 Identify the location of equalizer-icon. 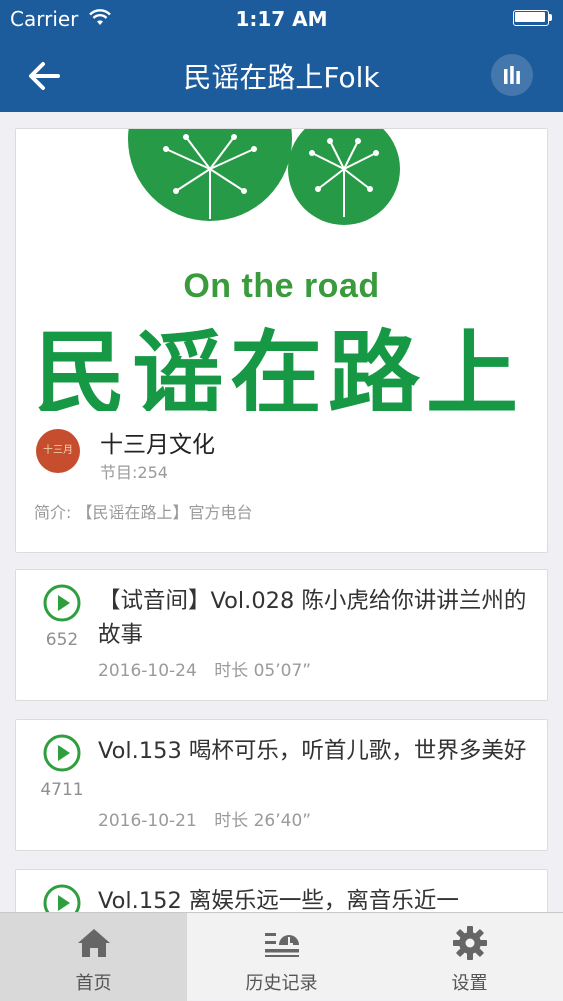
(512, 75).